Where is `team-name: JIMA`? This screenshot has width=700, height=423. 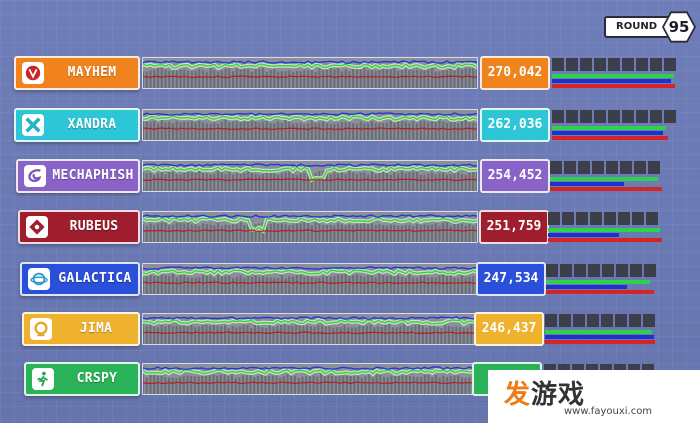 team-name: JIMA is located at coordinates (96, 328).